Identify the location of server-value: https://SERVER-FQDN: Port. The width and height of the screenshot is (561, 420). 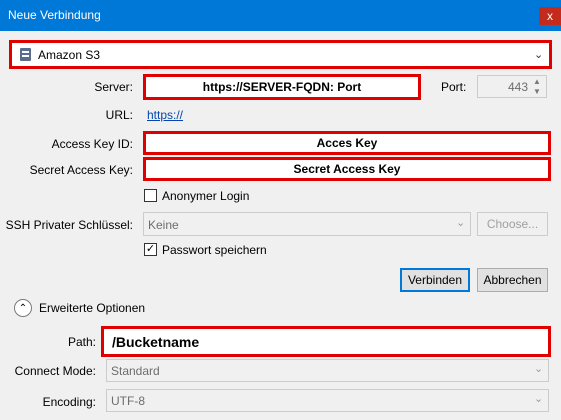
(282, 87).